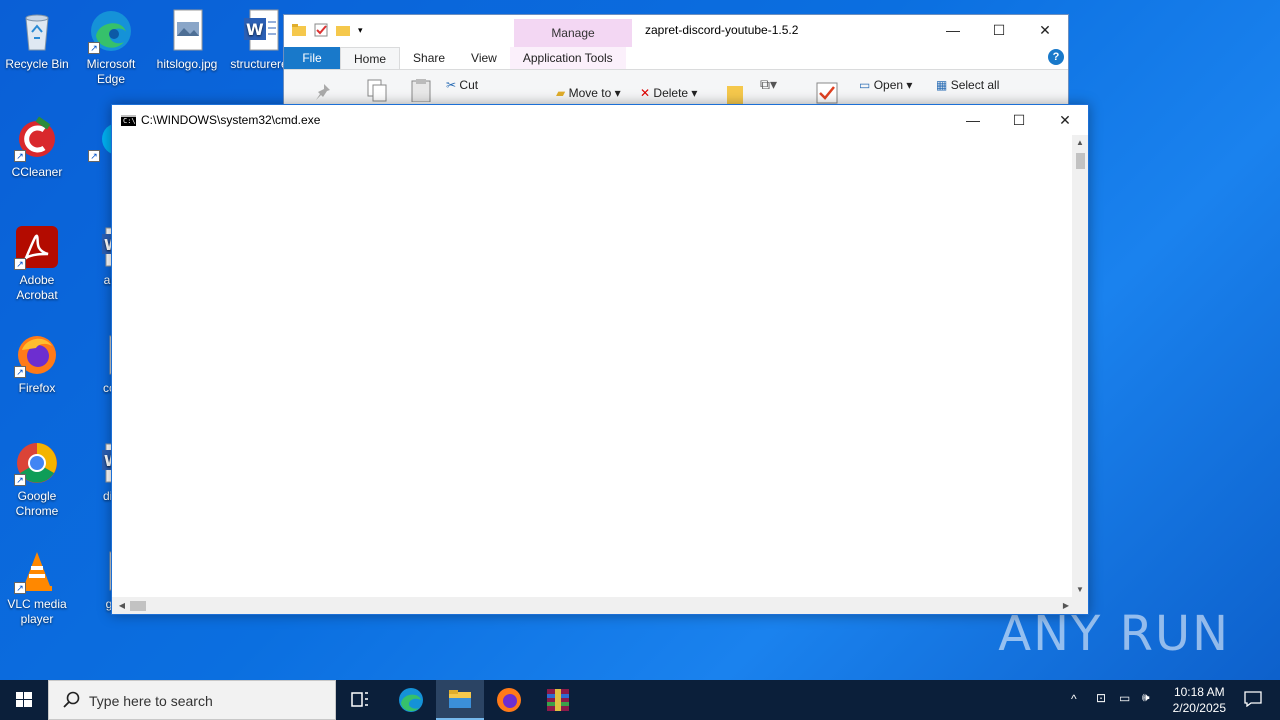 The height and width of the screenshot is (720, 1280). I want to click on delete-button: ✕ Delete ▾, so click(668, 93).